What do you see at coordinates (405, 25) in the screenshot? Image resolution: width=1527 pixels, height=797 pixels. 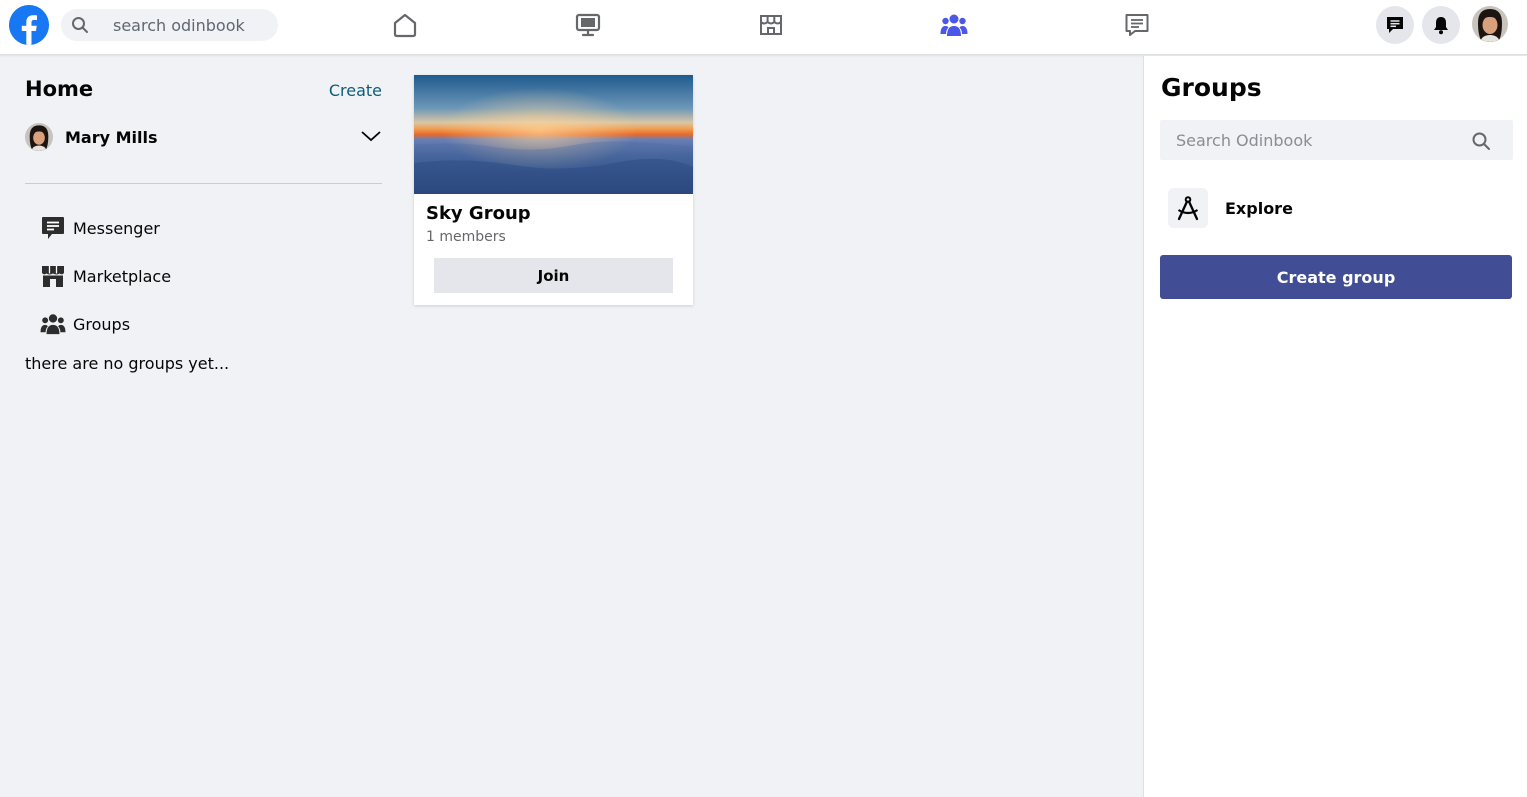 I see `nav-home-icon` at bounding box center [405, 25].